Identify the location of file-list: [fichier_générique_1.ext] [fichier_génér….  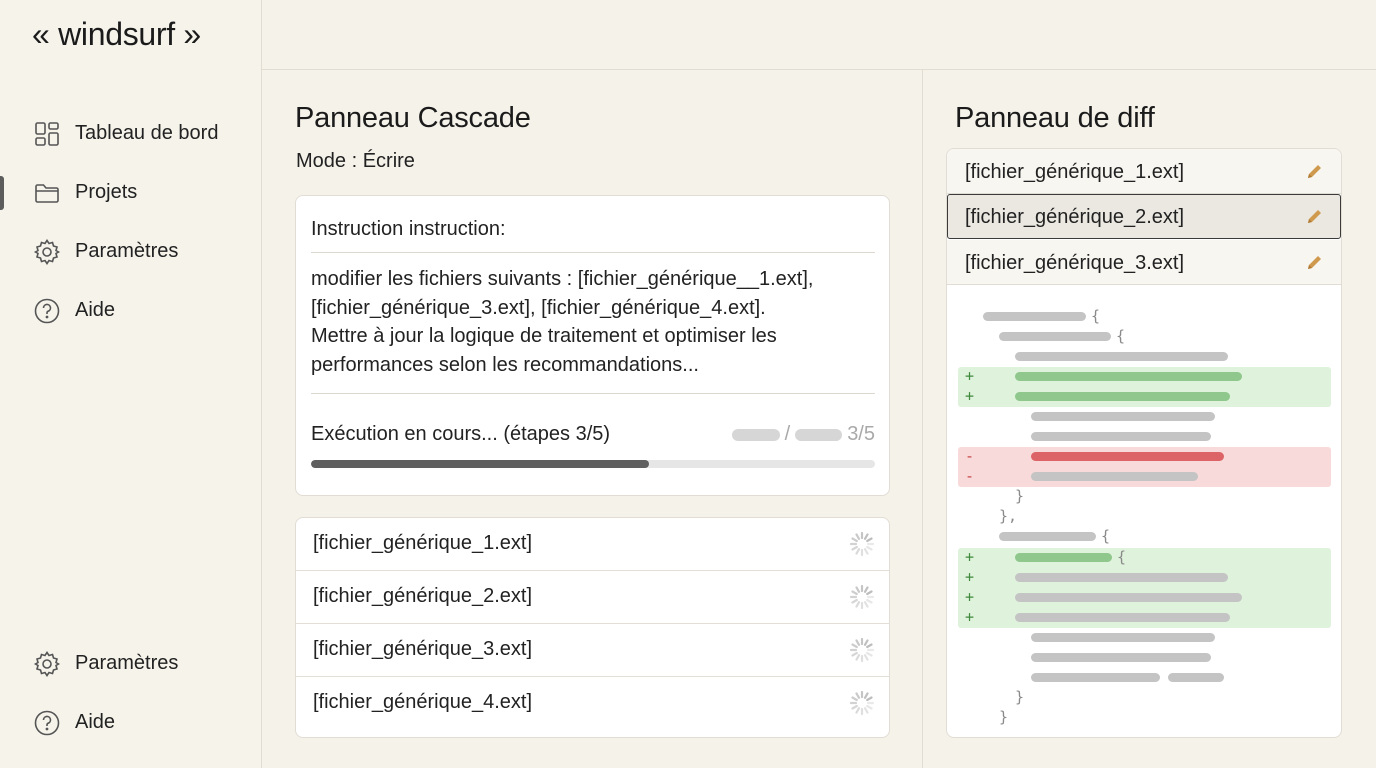
(592, 627).